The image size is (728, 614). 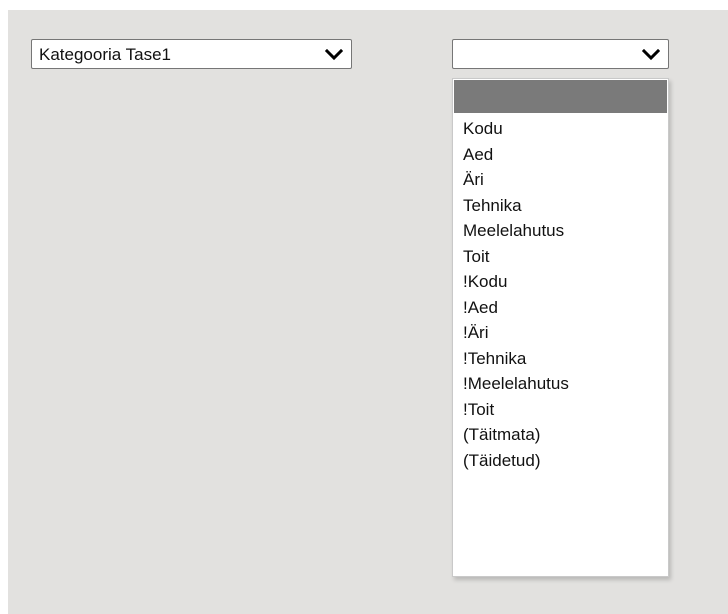 I want to click on dropdown-option: Aed, so click(x=560, y=155).